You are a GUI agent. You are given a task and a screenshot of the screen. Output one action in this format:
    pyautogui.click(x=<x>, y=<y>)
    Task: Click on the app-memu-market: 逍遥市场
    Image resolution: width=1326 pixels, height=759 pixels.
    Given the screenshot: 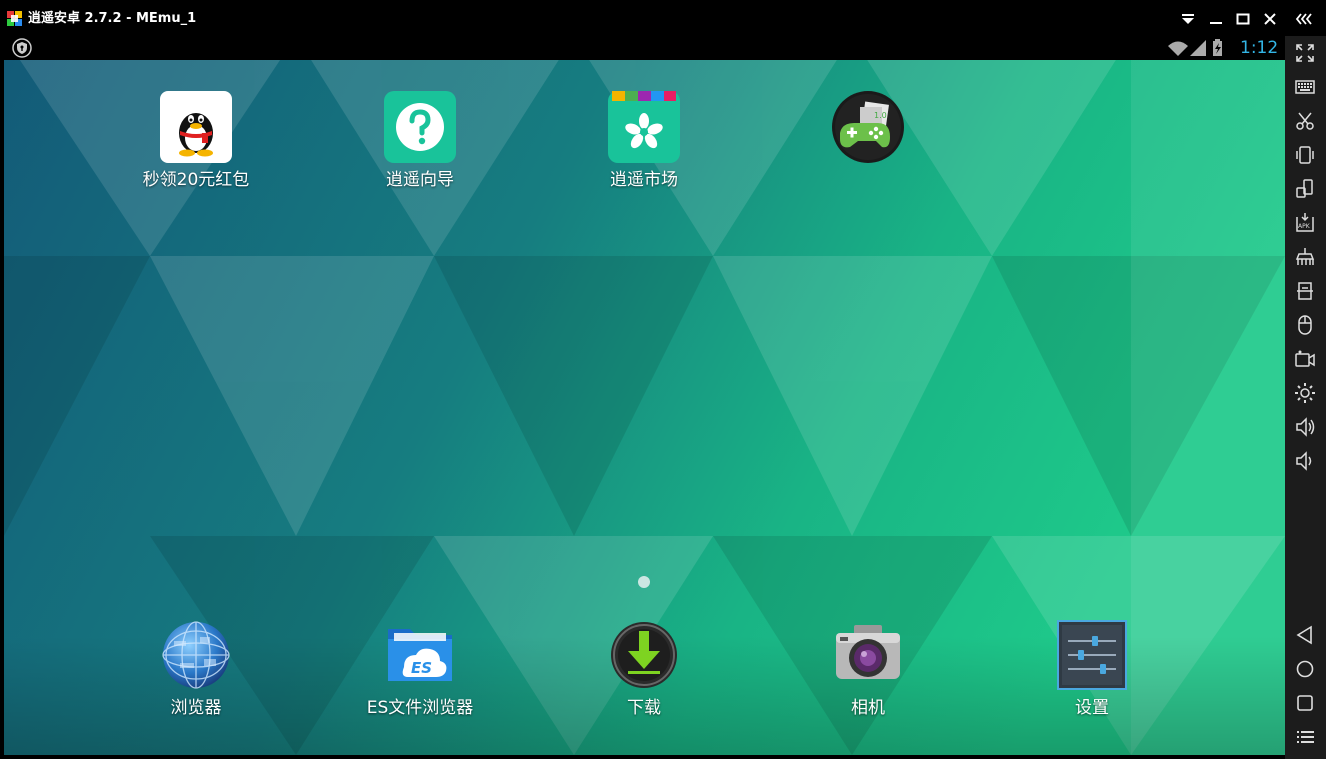 What is the action you would take?
    pyautogui.click(x=644, y=143)
    